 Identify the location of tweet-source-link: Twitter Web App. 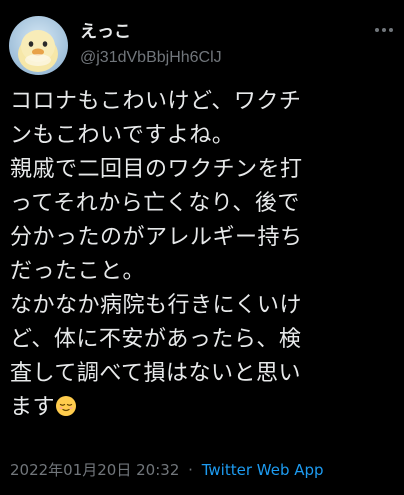
(263, 470).